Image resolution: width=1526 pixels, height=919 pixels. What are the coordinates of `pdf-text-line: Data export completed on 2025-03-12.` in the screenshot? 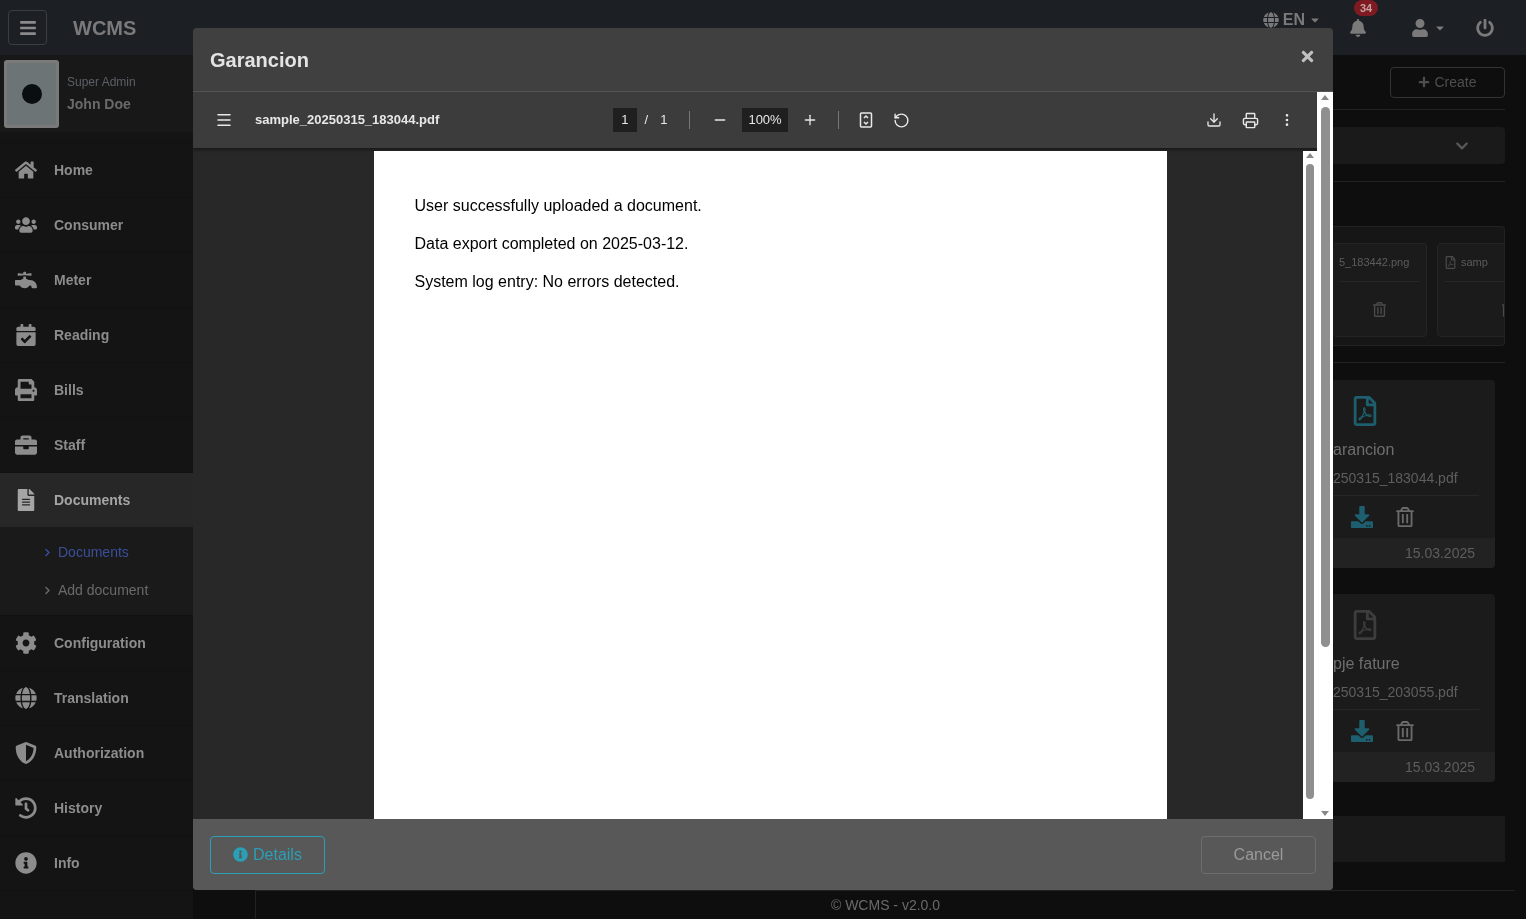 It's located at (552, 244).